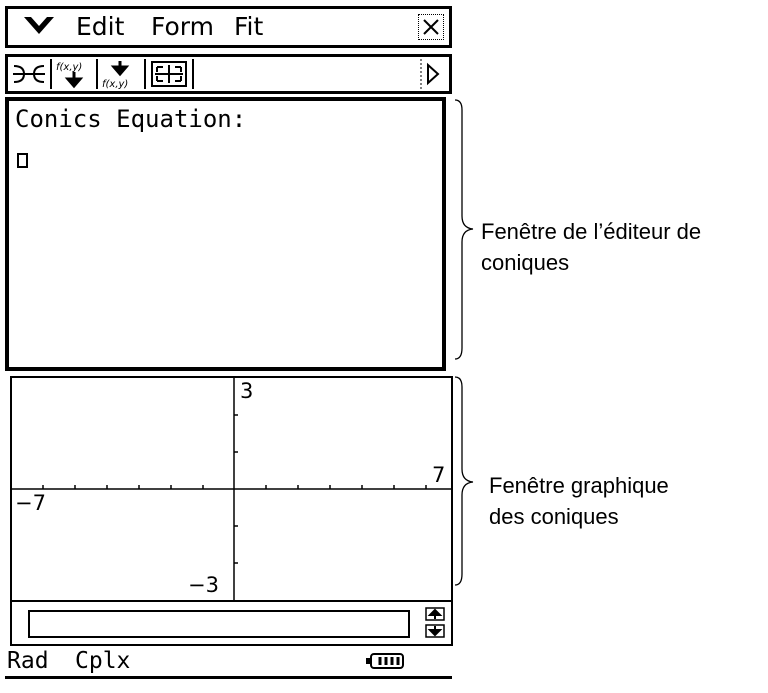 The width and height of the screenshot is (768, 693). Describe the element at coordinates (579, 501) in the screenshot. I see `graph-callout: Fenêtre graphique des coniques` at that location.